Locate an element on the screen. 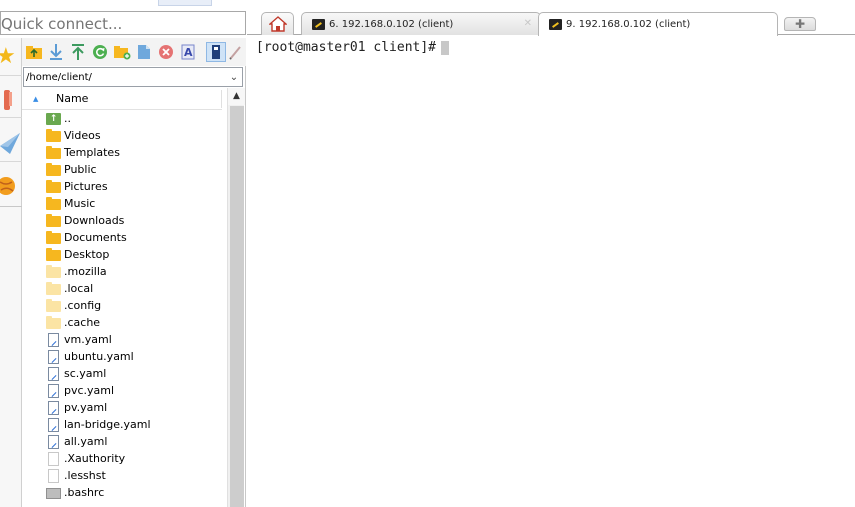 The height and width of the screenshot is (507, 855). file-name: Videos is located at coordinates (82, 135).